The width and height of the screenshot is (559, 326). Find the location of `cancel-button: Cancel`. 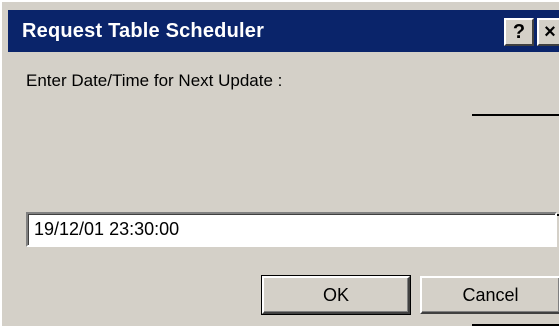

cancel-button: Cancel is located at coordinates (489, 295).